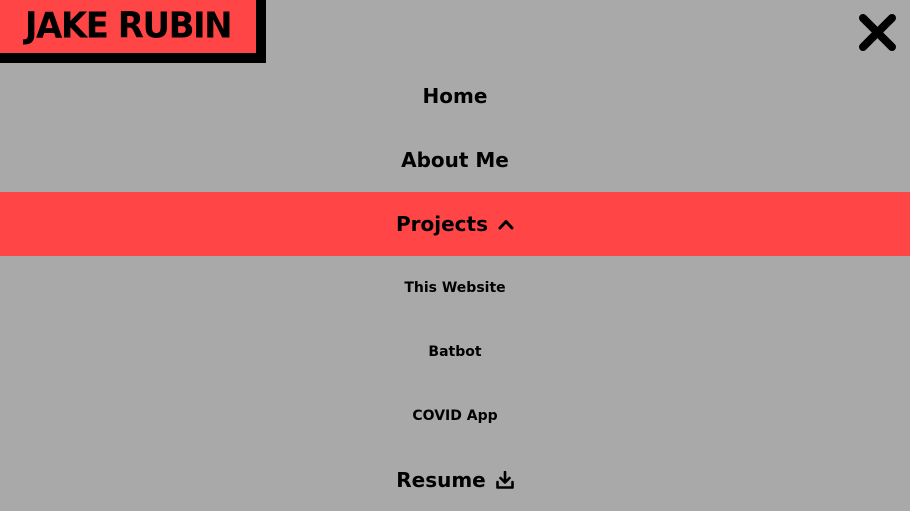 This screenshot has width=910, height=511. Describe the element at coordinates (504, 480) in the screenshot. I see `download-icon` at that location.